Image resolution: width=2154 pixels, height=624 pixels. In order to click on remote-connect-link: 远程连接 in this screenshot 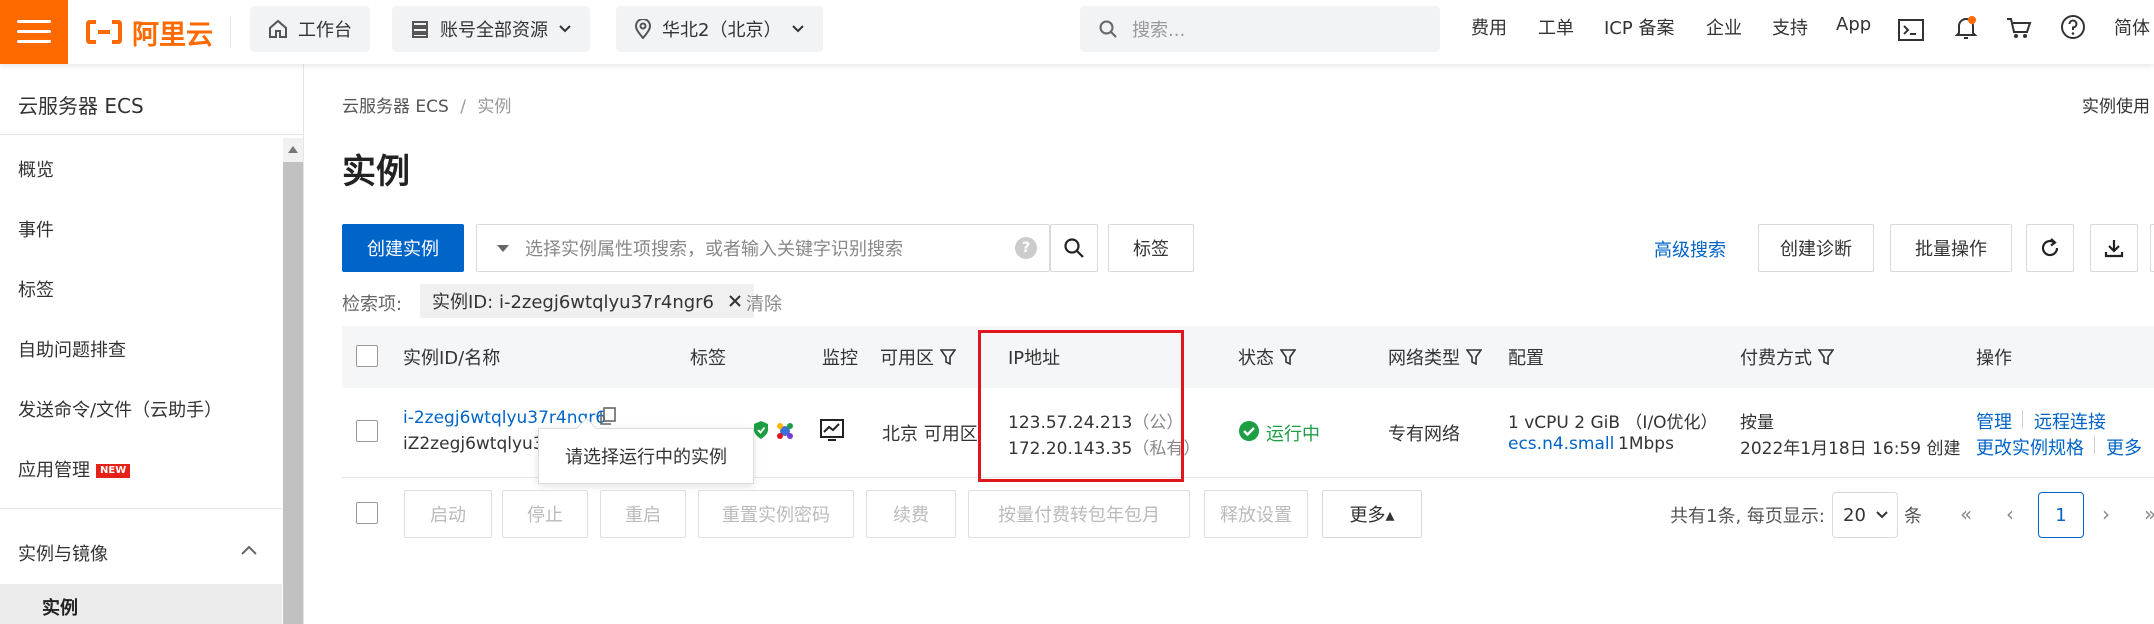, I will do `click(2070, 421)`.